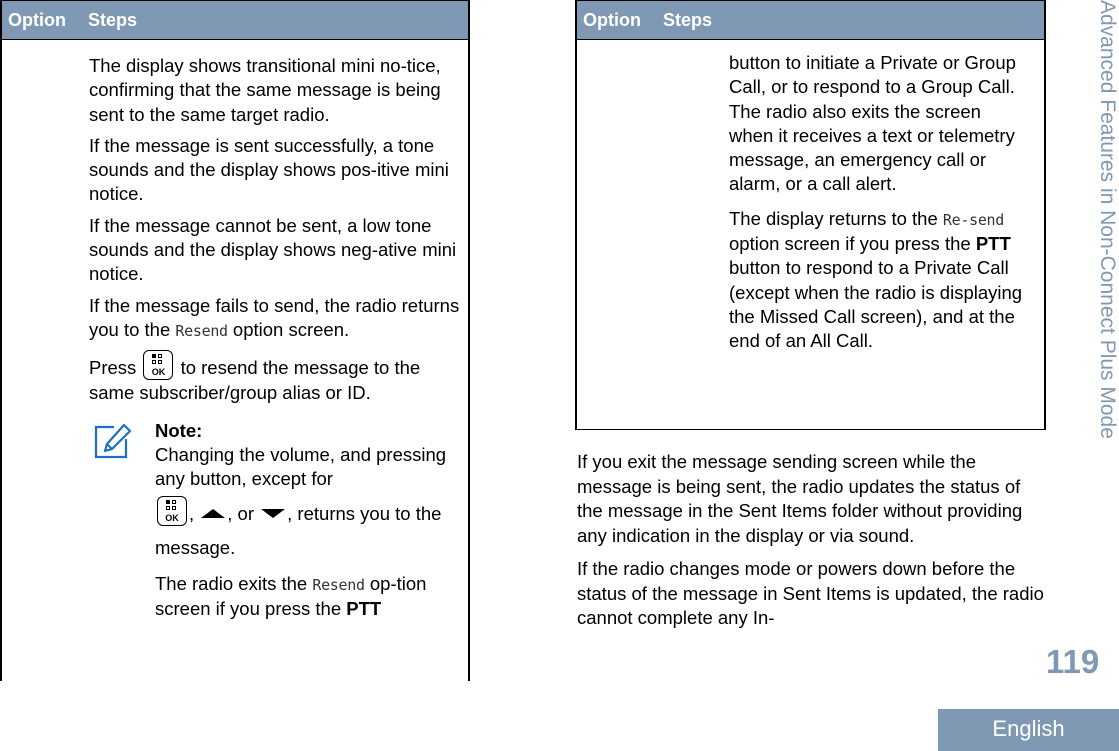 Image resolution: width=1119 pixels, height=751 pixels. Describe the element at coordinates (836, 218) in the screenshot. I see `text: The display returns to the` at that location.